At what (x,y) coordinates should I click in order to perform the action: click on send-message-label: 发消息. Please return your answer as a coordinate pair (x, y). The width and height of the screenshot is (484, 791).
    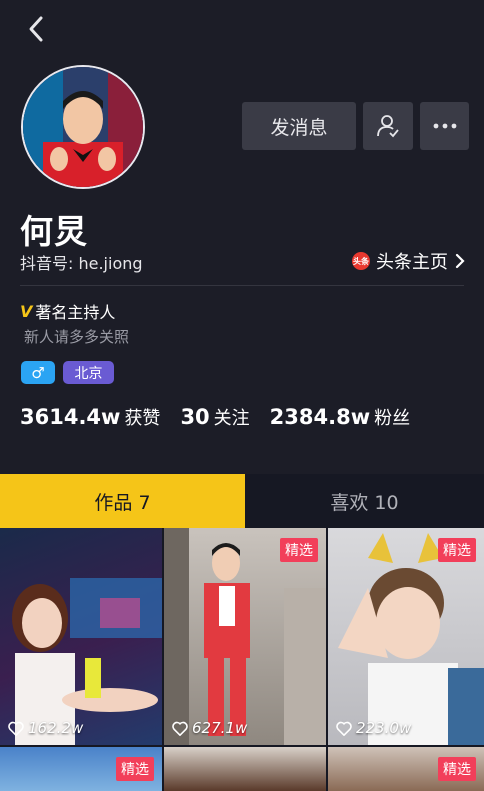
    Looking at the image, I should click on (299, 127).